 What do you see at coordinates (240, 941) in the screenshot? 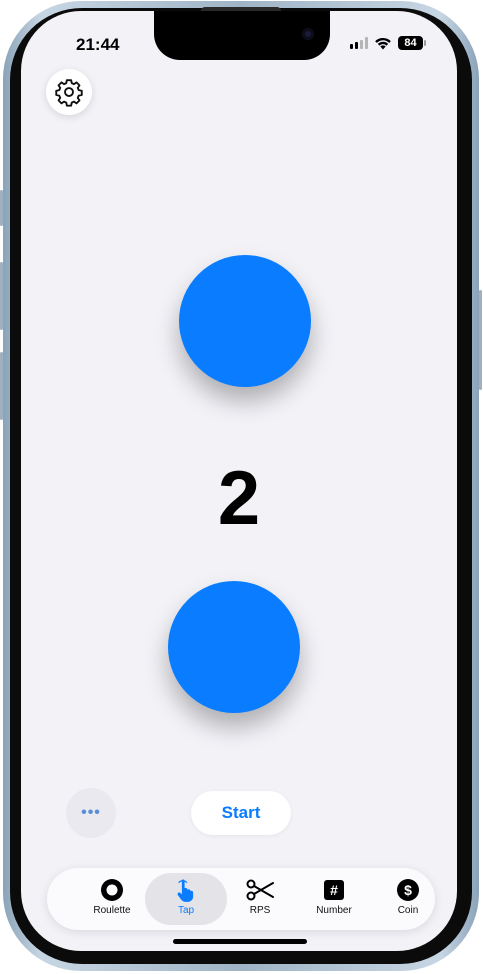
I see `home-indicator` at bounding box center [240, 941].